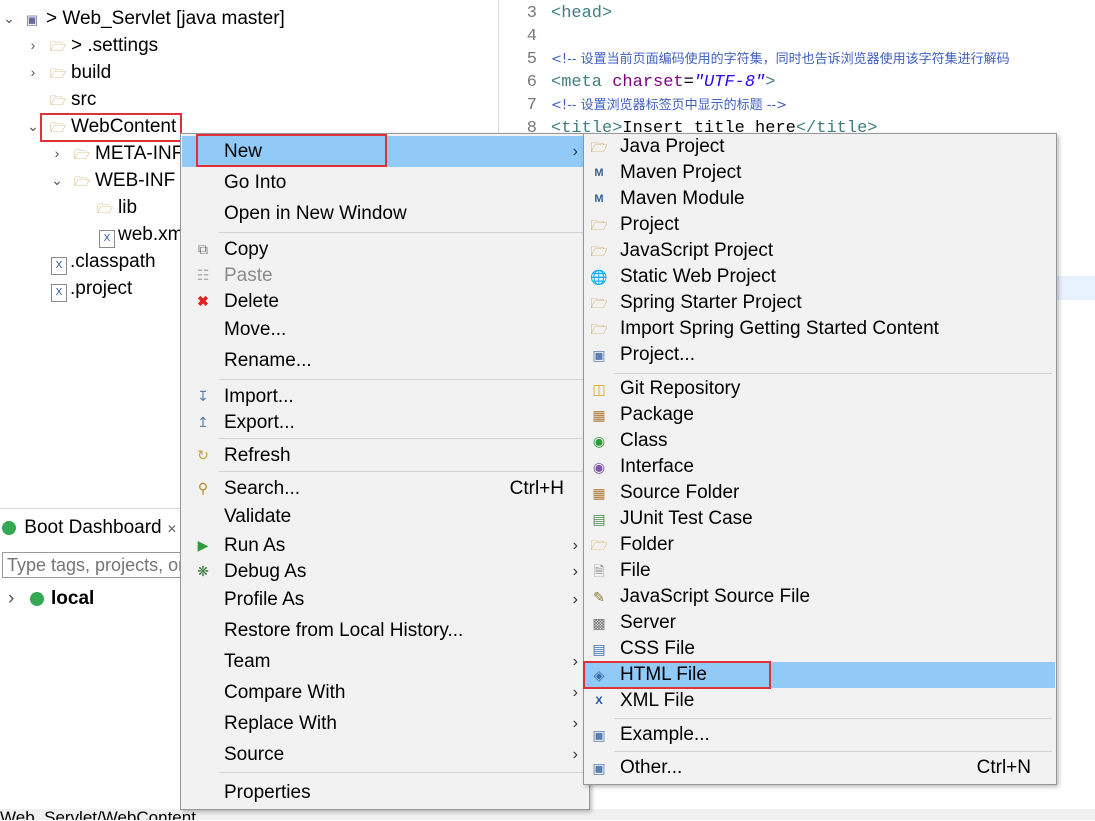 Image resolution: width=1095 pixels, height=821 pixels. Describe the element at coordinates (599, 467) in the screenshot. I see `interface-icon: ◉` at that location.